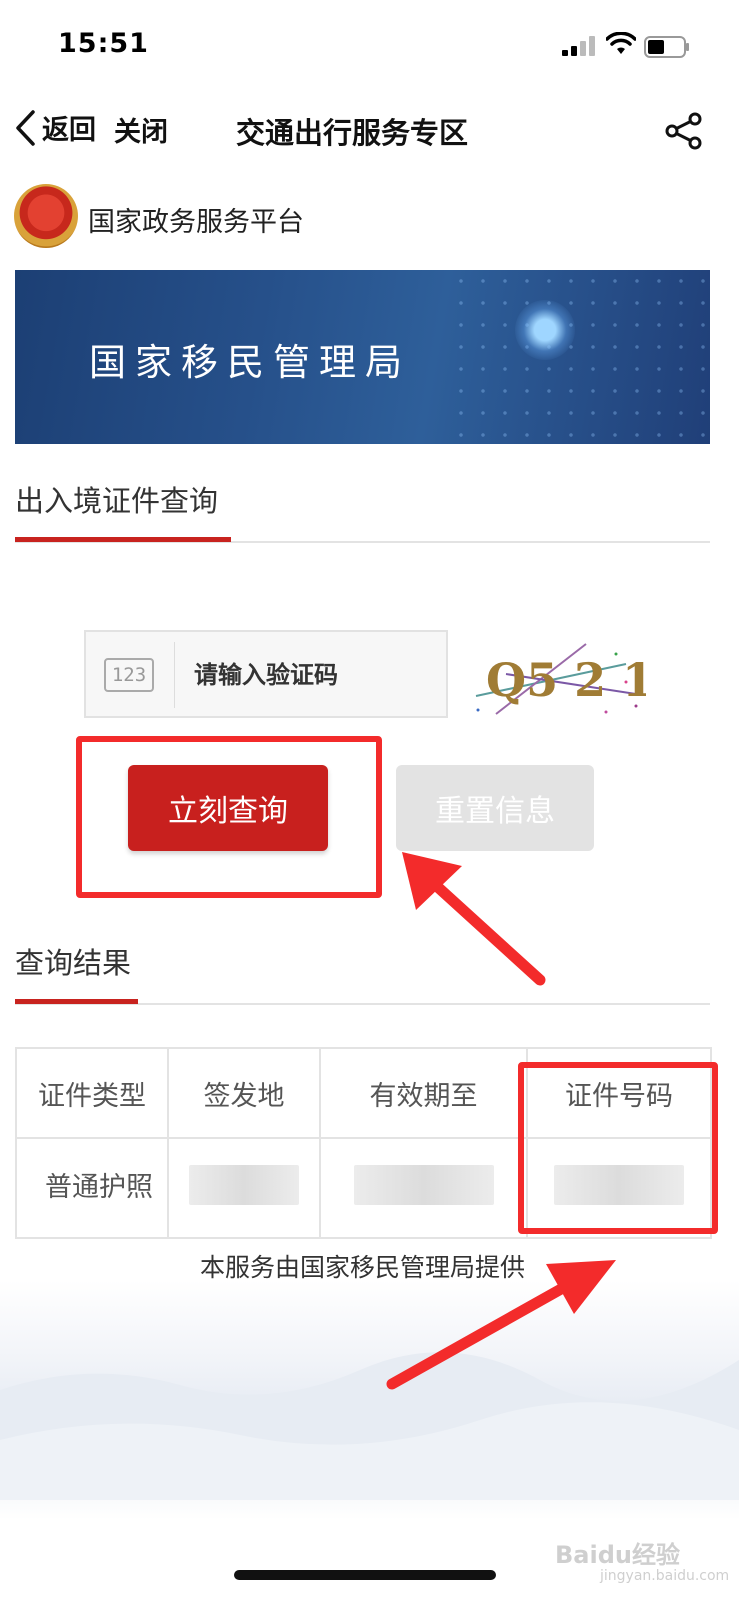 This screenshot has width=739, height=1600. What do you see at coordinates (25, 127) in the screenshot?
I see `chevron-left-icon` at bounding box center [25, 127].